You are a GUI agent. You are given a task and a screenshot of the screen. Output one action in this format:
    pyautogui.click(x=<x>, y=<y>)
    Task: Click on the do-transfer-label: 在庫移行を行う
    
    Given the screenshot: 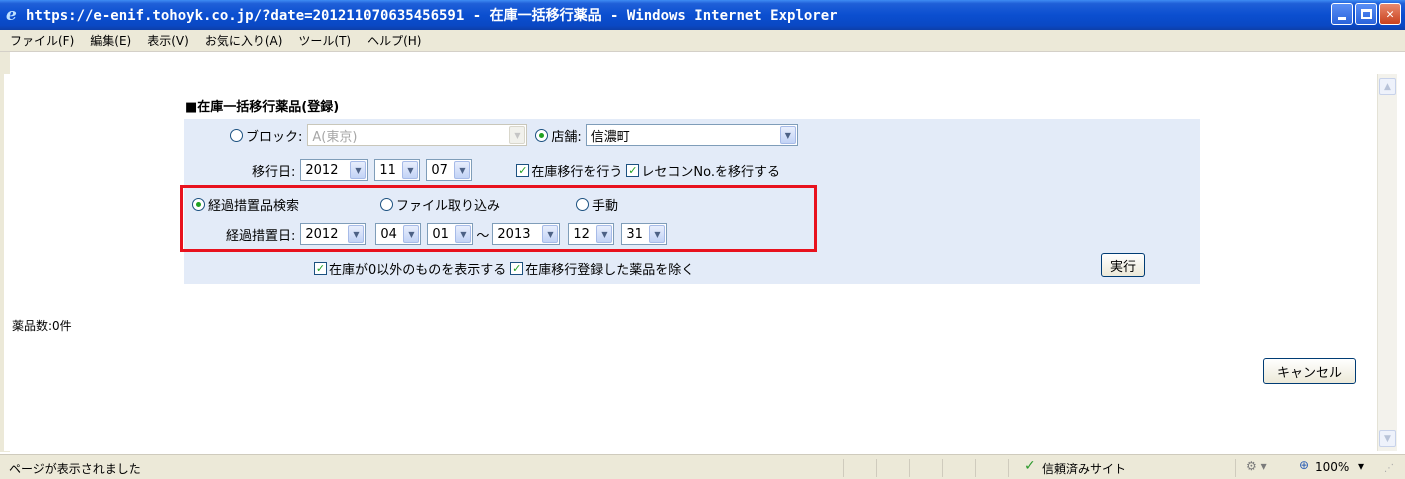 What is the action you would take?
    pyautogui.click(x=577, y=172)
    